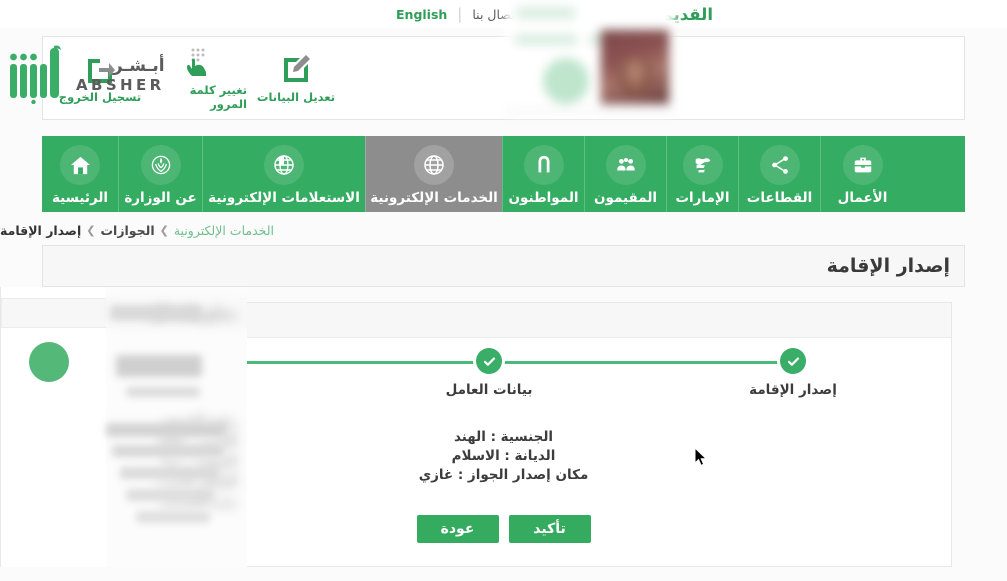 Image resolution: width=1007 pixels, height=581 pixels. Describe the element at coordinates (543, 165) in the screenshot. I see `citizen-icon` at that location.